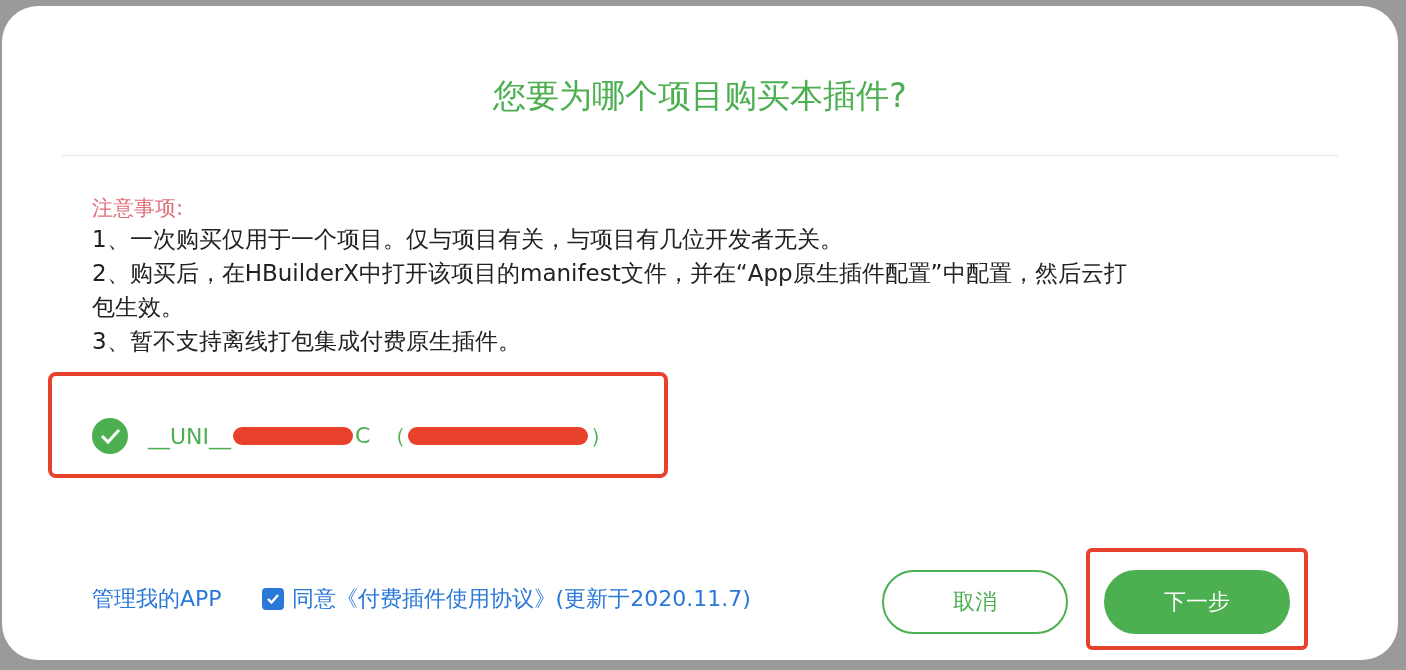  I want to click on notice-text: 2、购买后，在HBuilderX中打开该项目的manifest文件，并在“App原生插件配置”中配置，然后云打包生效。, so click(610, 290).